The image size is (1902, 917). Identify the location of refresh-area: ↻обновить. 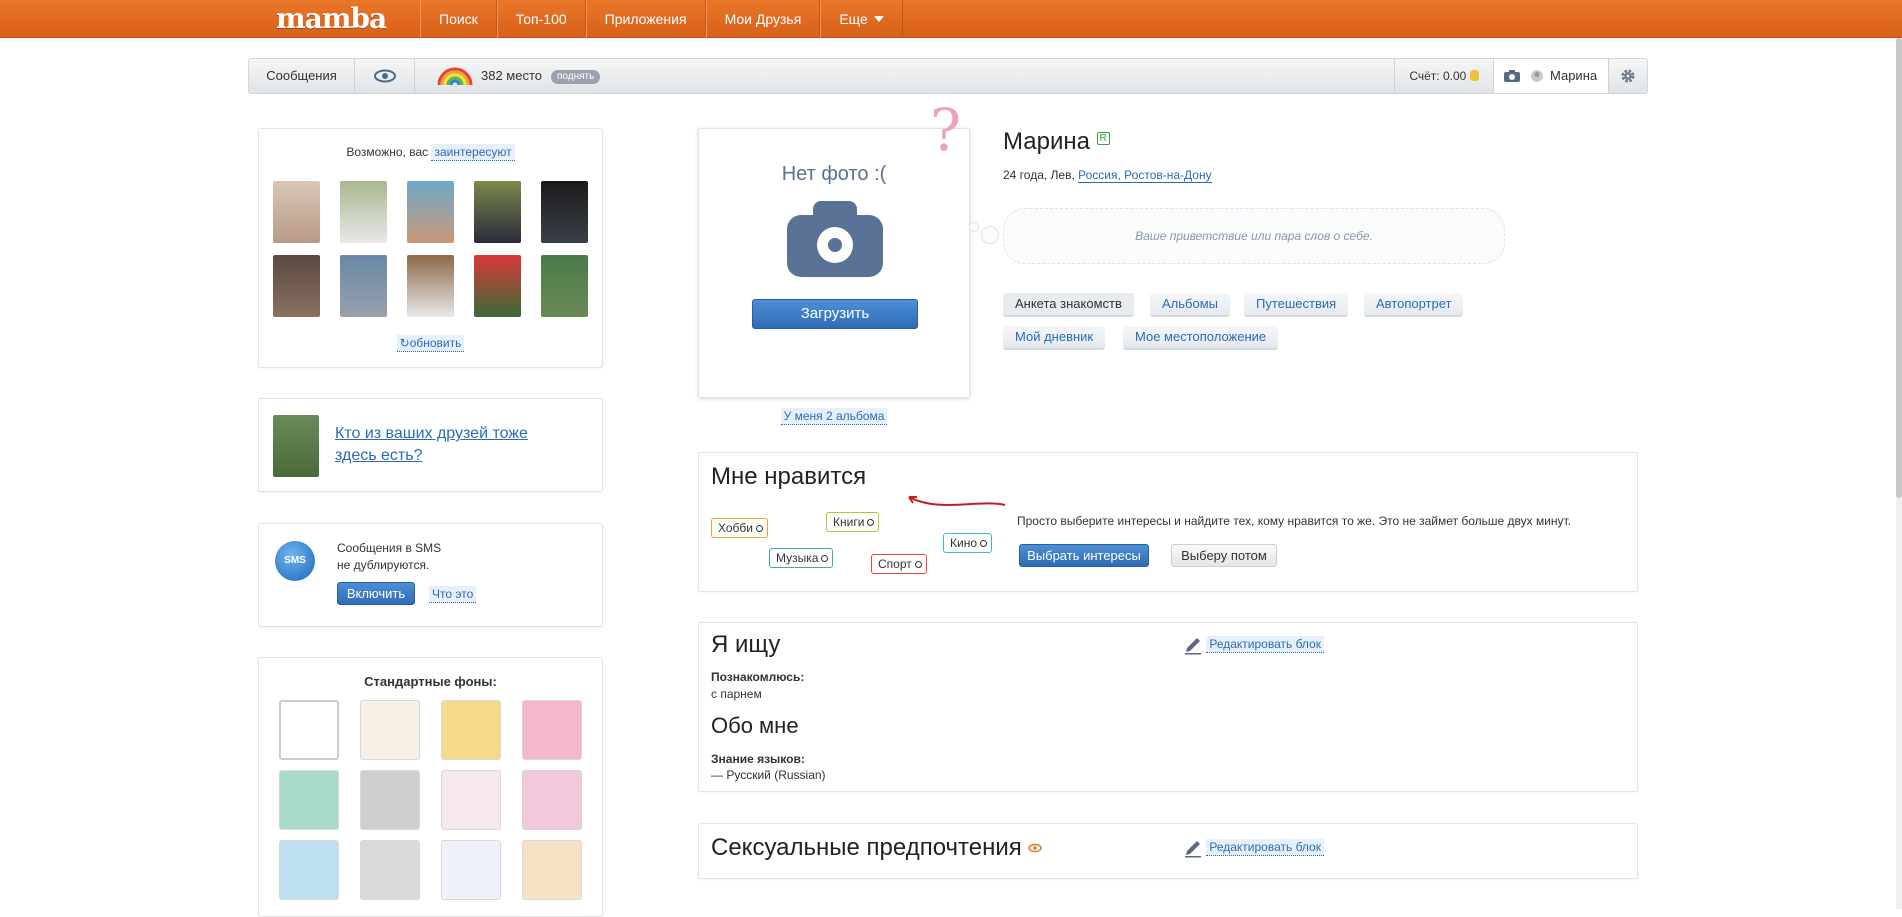
(430, 343).